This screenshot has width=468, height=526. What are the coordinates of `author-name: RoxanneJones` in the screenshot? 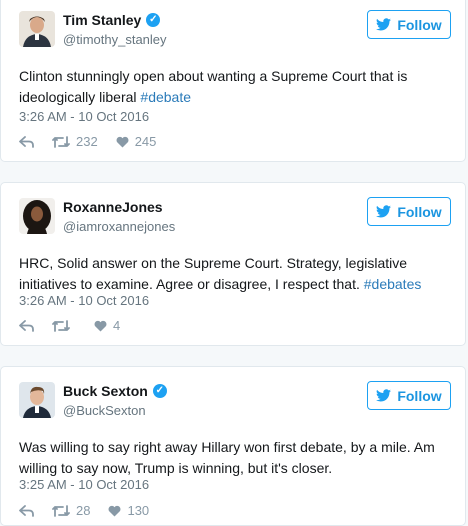 It's located at (113, 207).